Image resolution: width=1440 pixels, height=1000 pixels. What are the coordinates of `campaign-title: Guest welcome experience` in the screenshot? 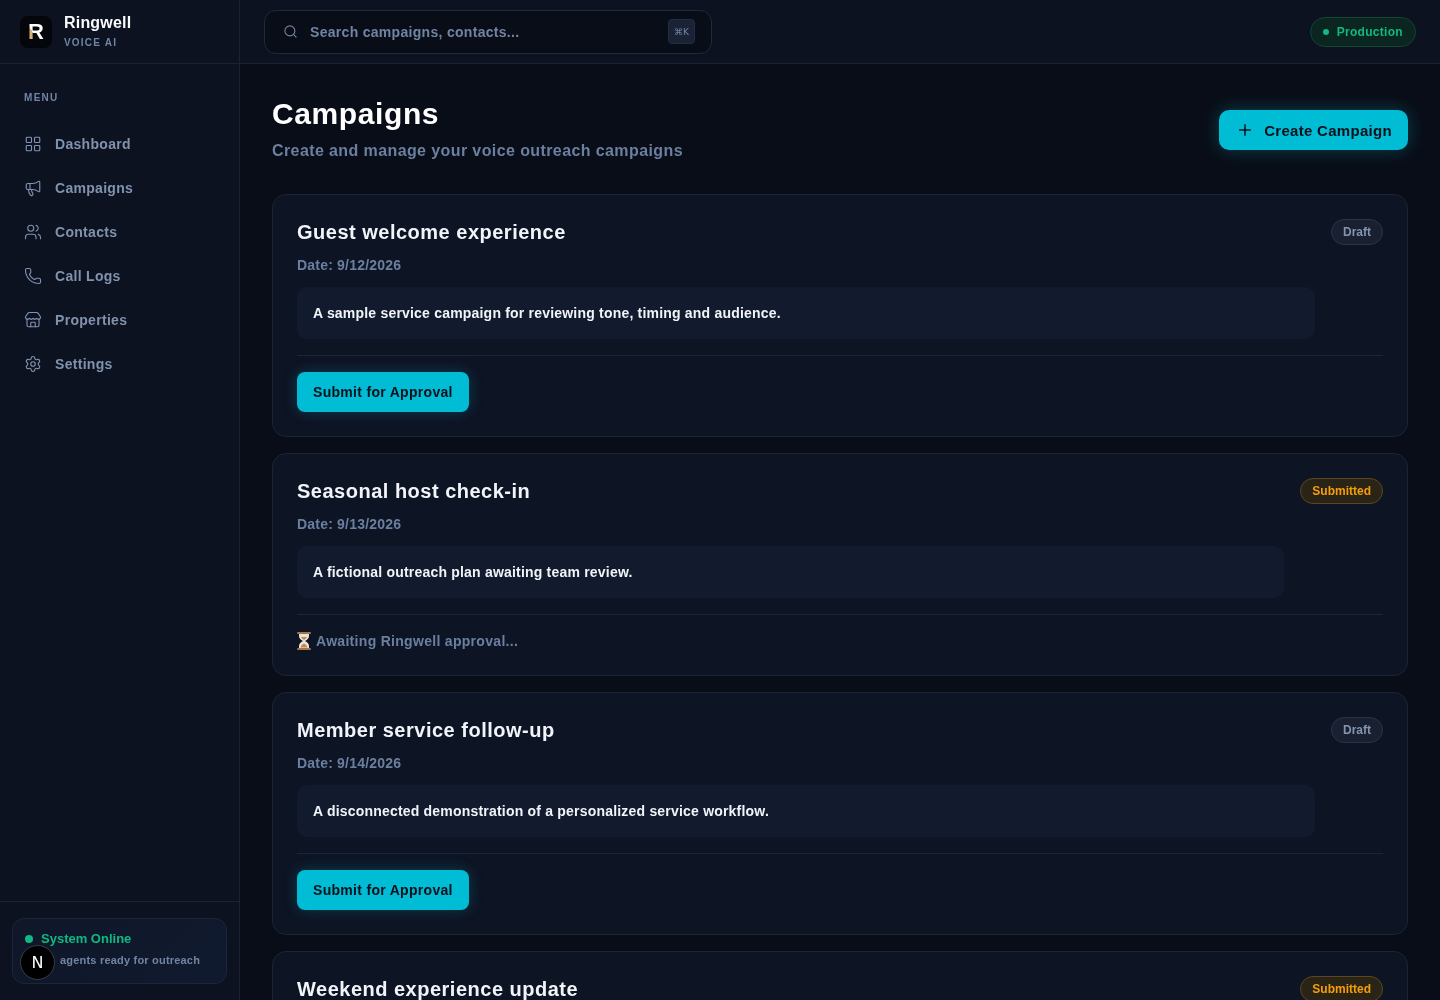 It's located at (432, 232).